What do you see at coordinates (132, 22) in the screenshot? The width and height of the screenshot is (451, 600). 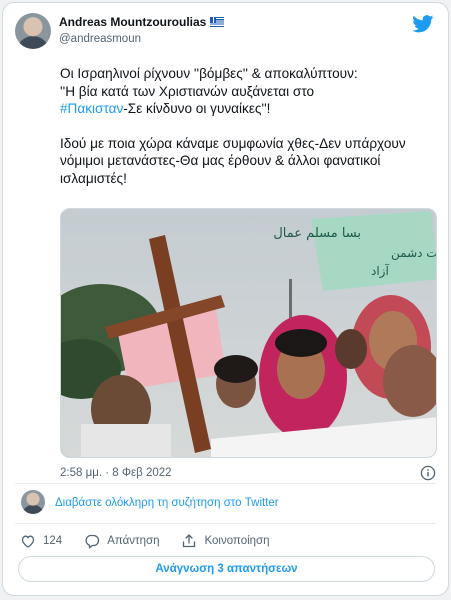 I see `author-name: Andreas Mountzouroulias` at bounding box center [132, 22].